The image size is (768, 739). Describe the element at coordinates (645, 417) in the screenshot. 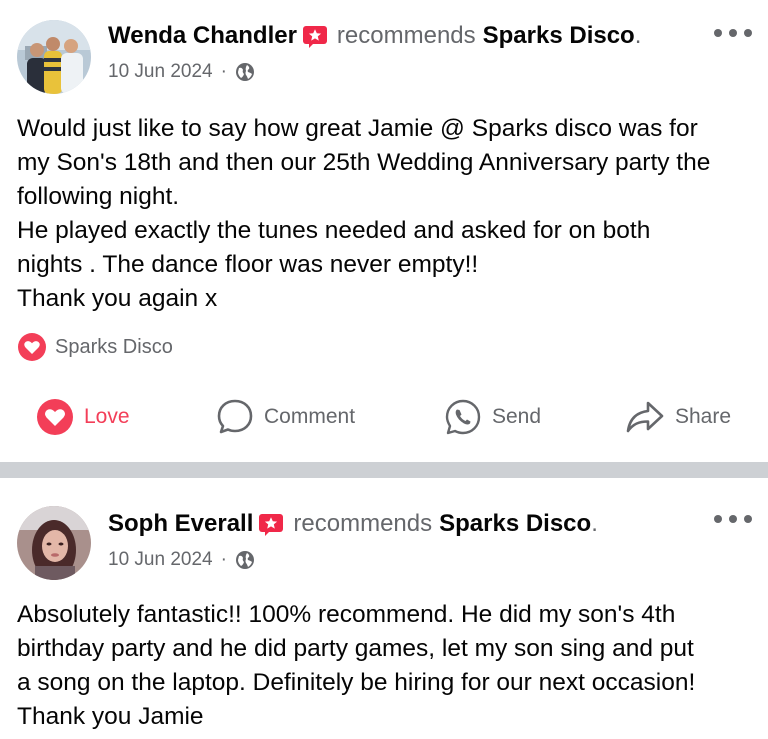

I see `share-icon` at that location.